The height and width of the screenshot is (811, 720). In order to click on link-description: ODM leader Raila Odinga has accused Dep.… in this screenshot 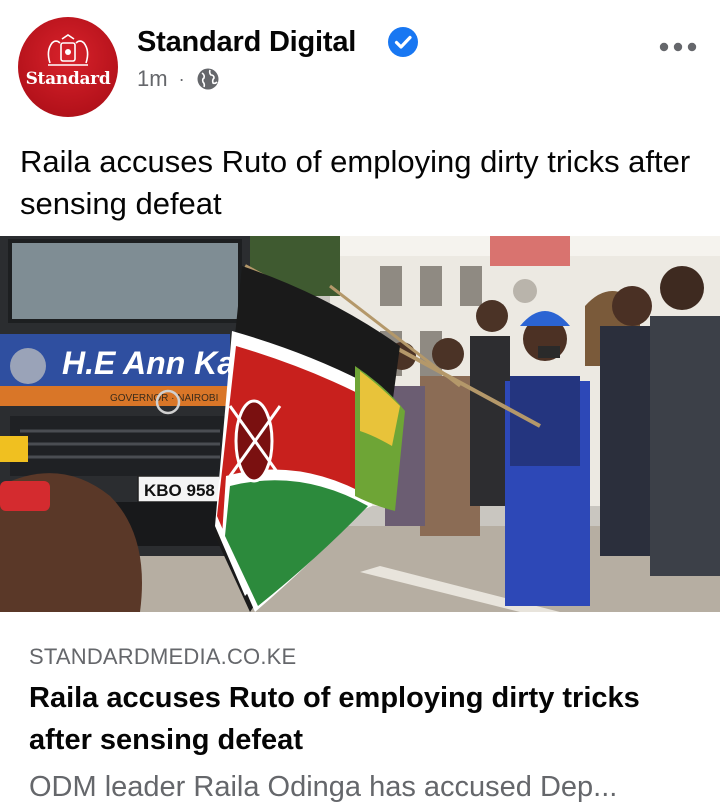, I will do `click(323, 787)`.